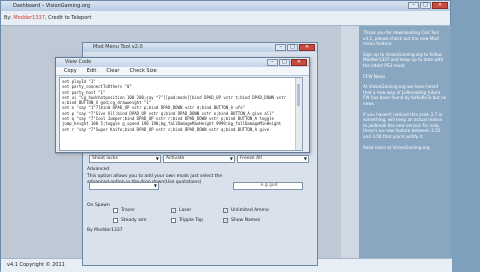 The width and height of the screenshot is (480, 272). I want to click on dropdown-value: Shoot locks, so click(105, 158).